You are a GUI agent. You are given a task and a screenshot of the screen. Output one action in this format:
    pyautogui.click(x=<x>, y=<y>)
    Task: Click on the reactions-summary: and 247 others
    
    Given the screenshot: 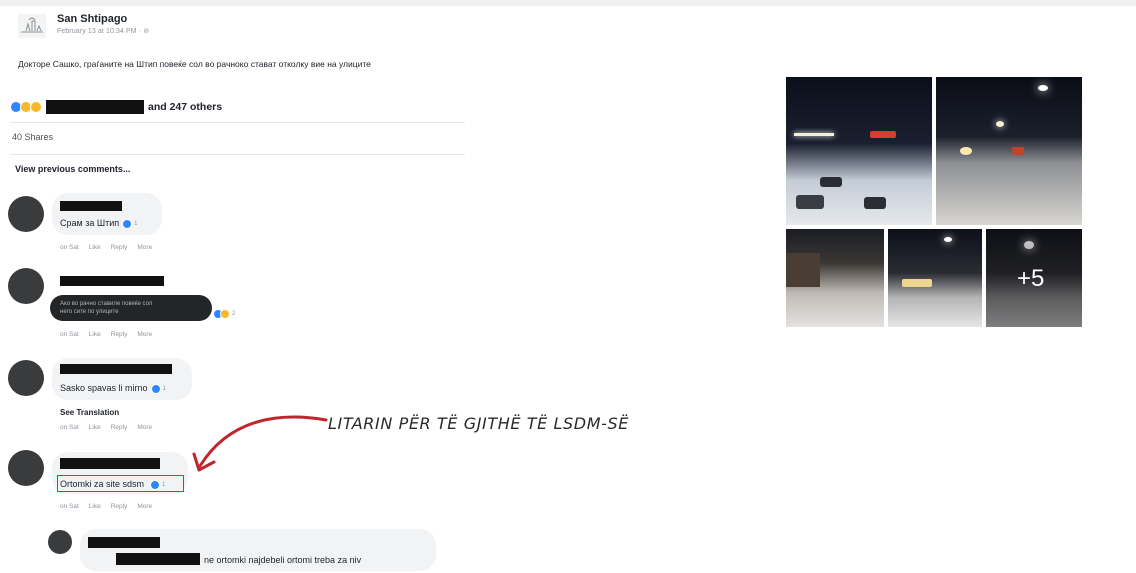 What is the action you would take?
    pyautogui.click(x=116, y=107)
    